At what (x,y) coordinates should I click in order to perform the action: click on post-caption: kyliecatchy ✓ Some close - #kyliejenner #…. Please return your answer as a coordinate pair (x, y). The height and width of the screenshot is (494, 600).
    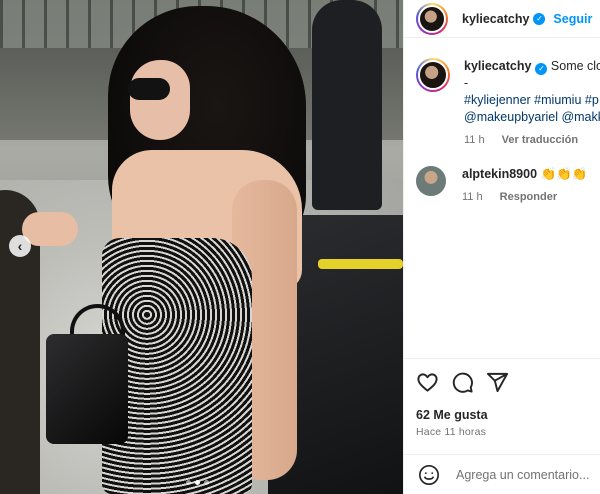
    Looking at the image, I should click on (508, 102).